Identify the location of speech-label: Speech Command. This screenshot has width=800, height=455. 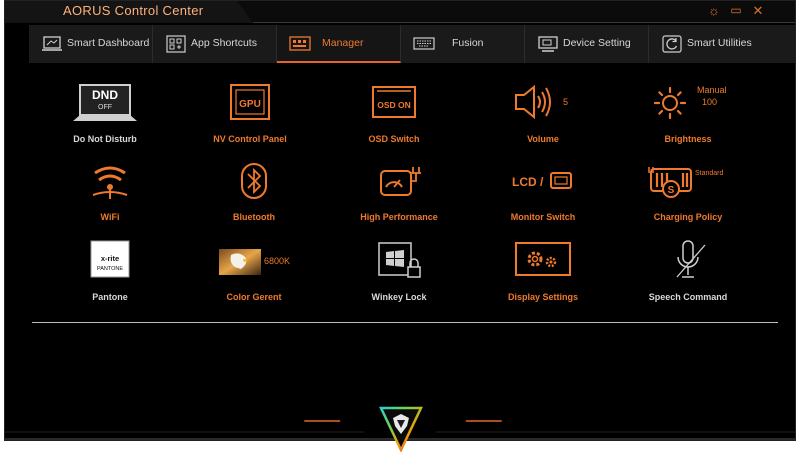
(688, 297).